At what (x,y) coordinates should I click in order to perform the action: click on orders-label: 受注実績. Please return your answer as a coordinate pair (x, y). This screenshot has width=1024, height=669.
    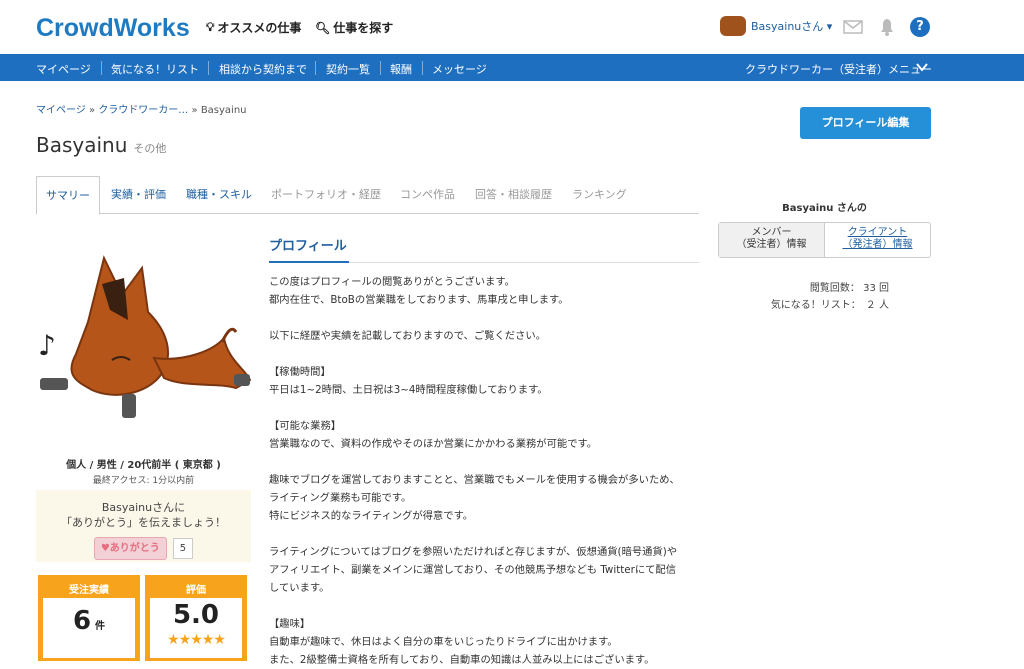
    Looking at the image, I should click on (89, 590).